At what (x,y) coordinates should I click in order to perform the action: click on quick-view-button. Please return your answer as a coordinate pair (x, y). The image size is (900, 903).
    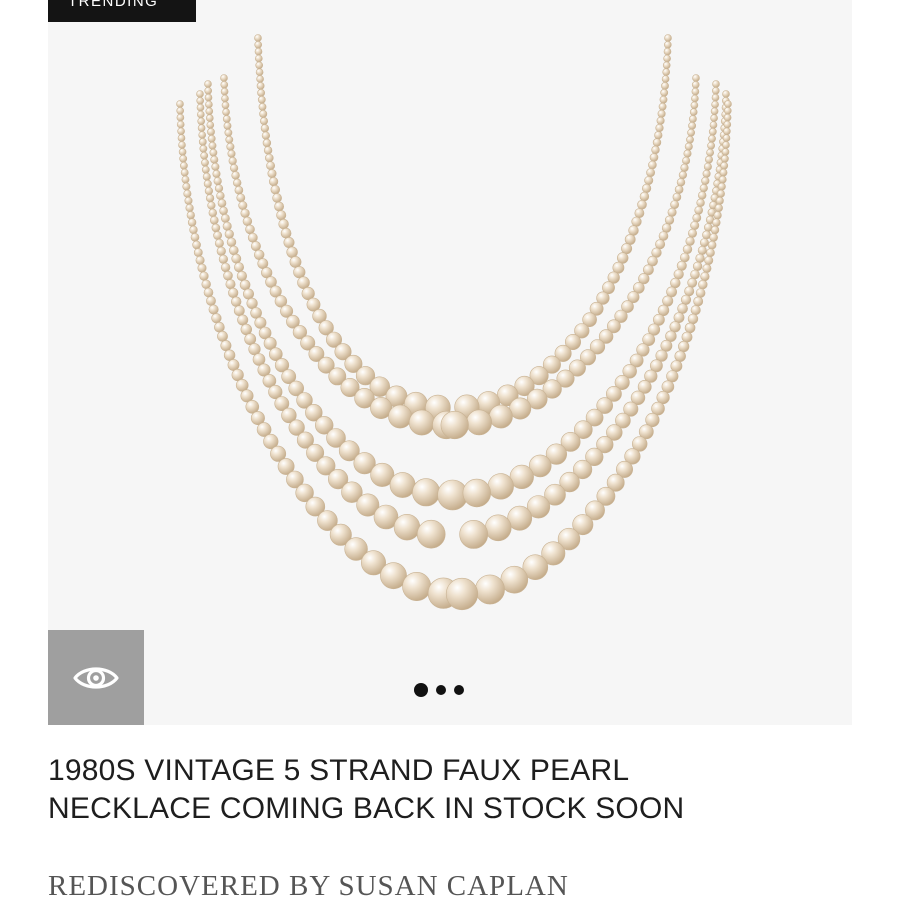
    Looking at the image, I should click on (96, 677).